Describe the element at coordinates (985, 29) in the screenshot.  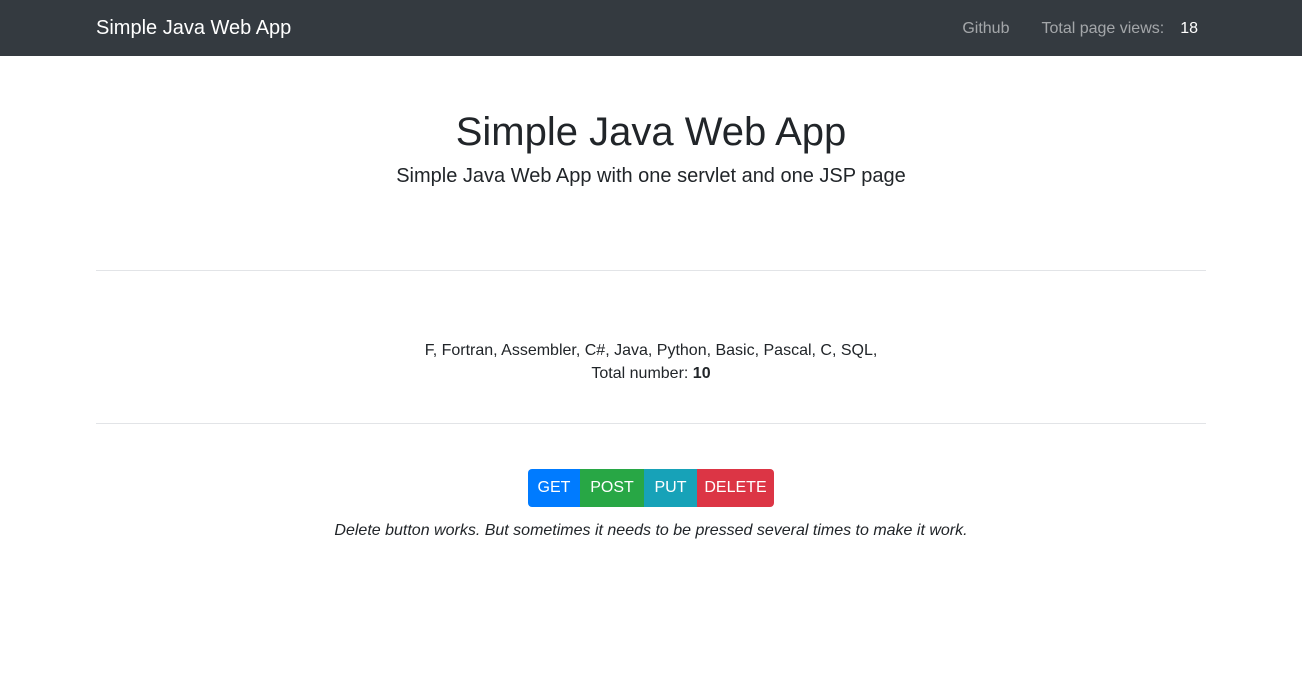
I see `github-link: Github` at that location.